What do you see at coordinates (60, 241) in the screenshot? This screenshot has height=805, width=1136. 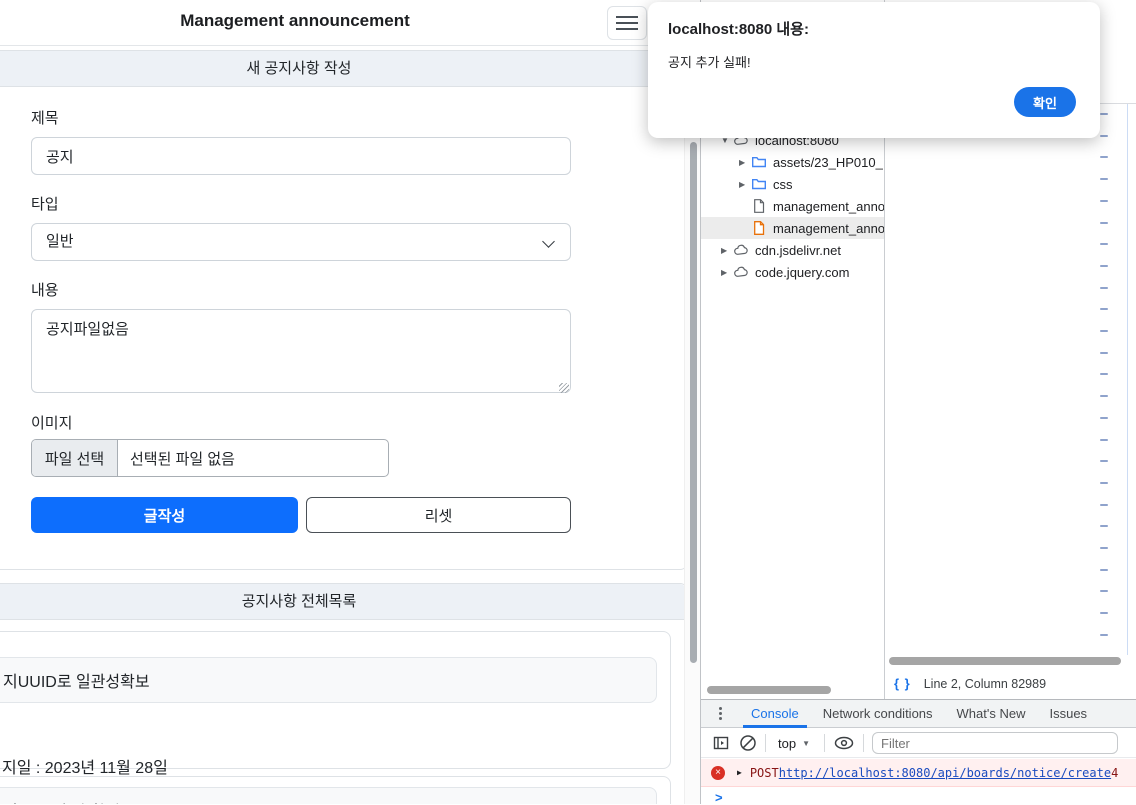 I see `type-select-value: 일반` at bounding box center [60, 241].